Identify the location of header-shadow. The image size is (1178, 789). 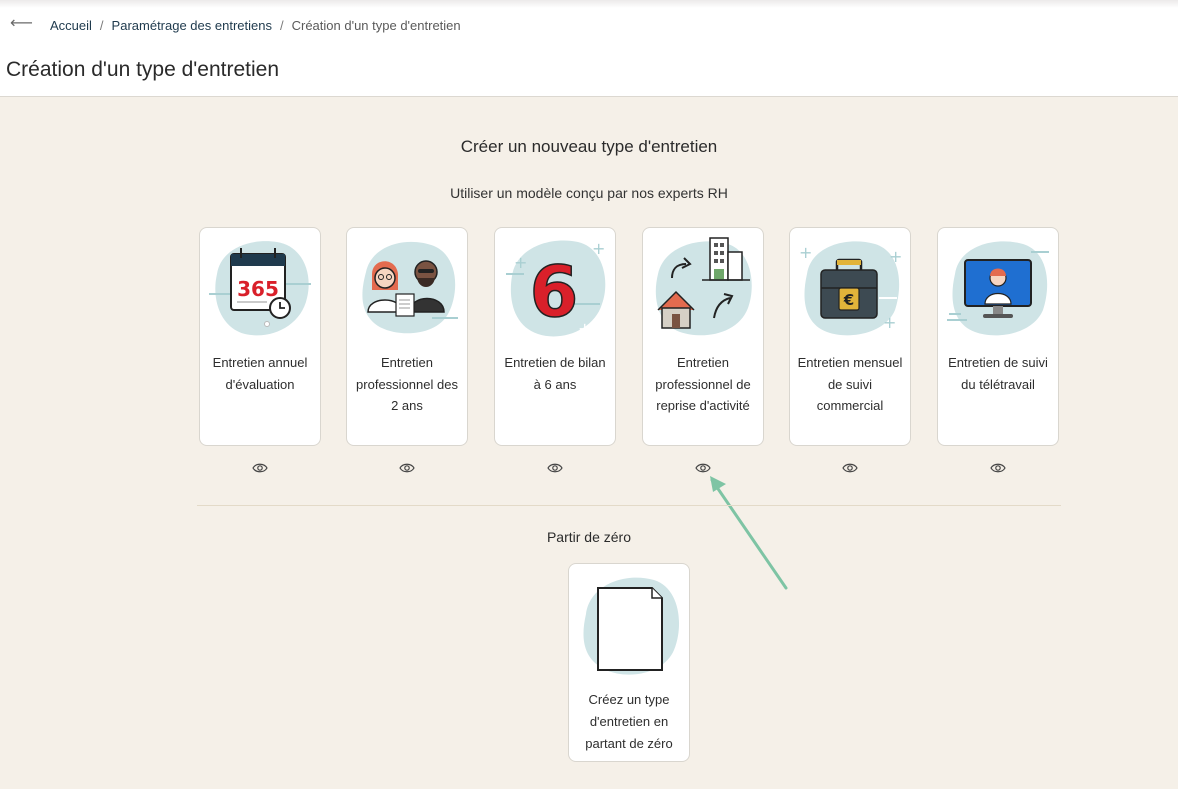
(589, 4).